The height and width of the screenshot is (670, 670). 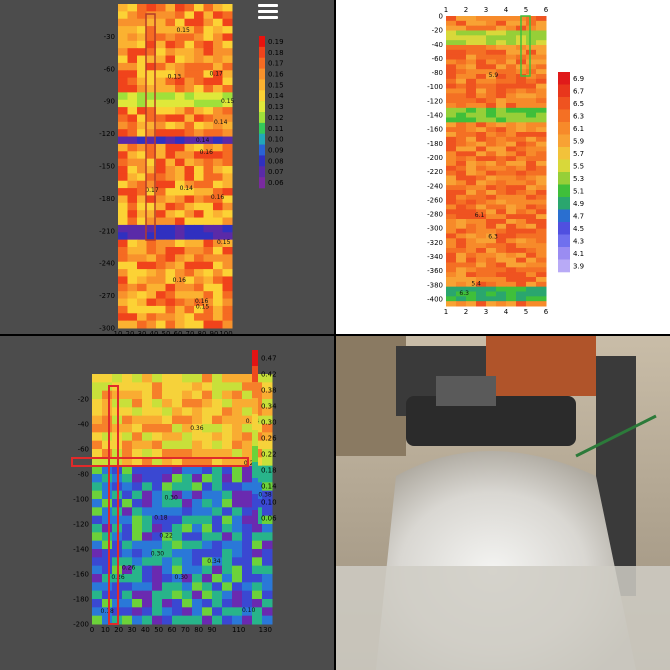 What do you see at coordinates (269, 375) in the screenshot?
I see `colorbar-label: 0.42` at bounding box center [269, 375].